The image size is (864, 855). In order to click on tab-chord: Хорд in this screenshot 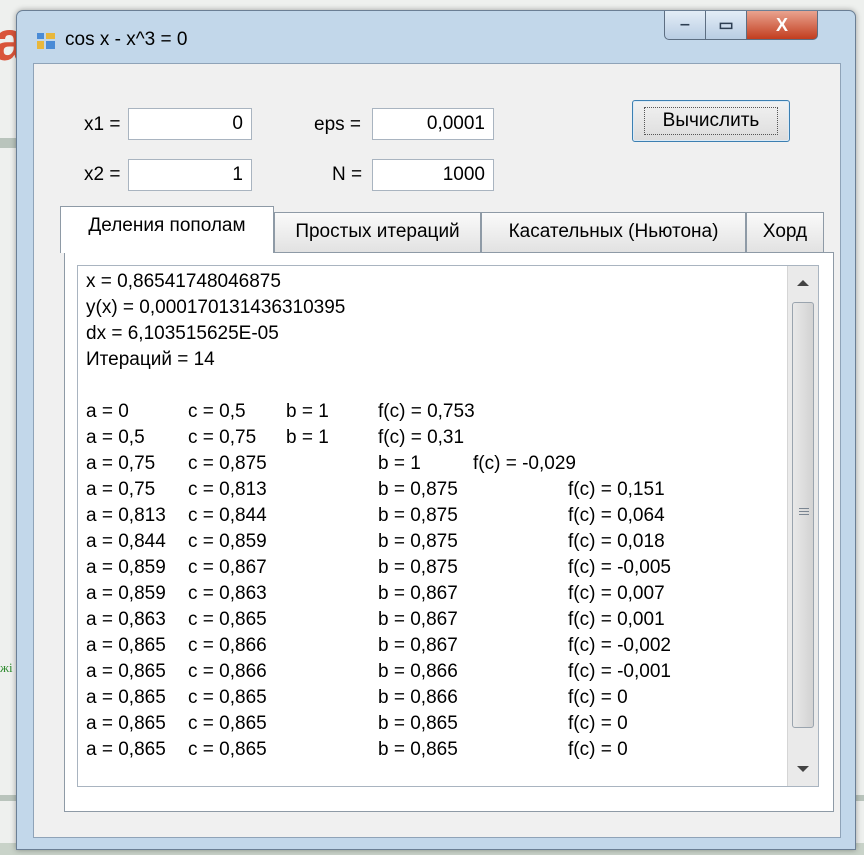, I will do `click(785, 232)`.